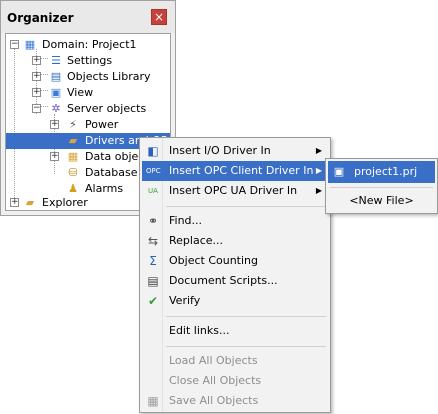 This screenshot has height=414, width=438. What do you see at coordinates (111, 172) in the screenshot?
I see `tree-item-label: Database` at bounding box center [111, 172].